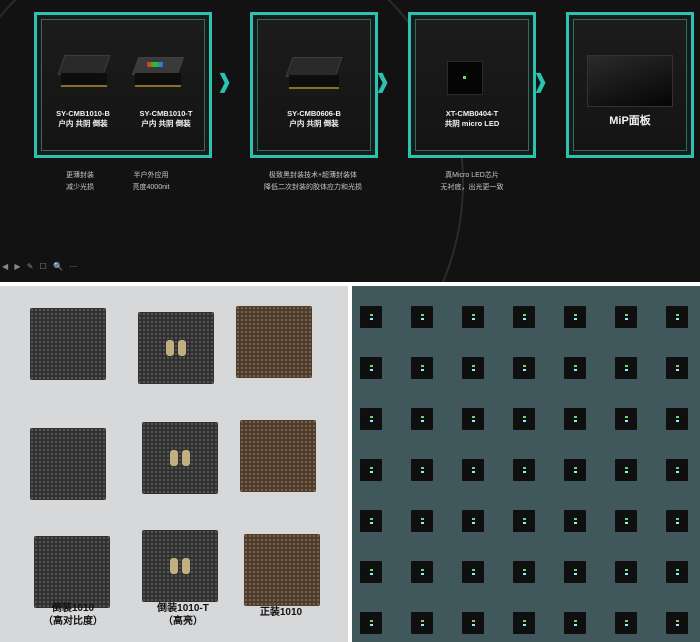 The height and width of the screenshot is (642, 700). I want to click on sample-caption: 倒装1010 （高对比度）, so click(73, 615).